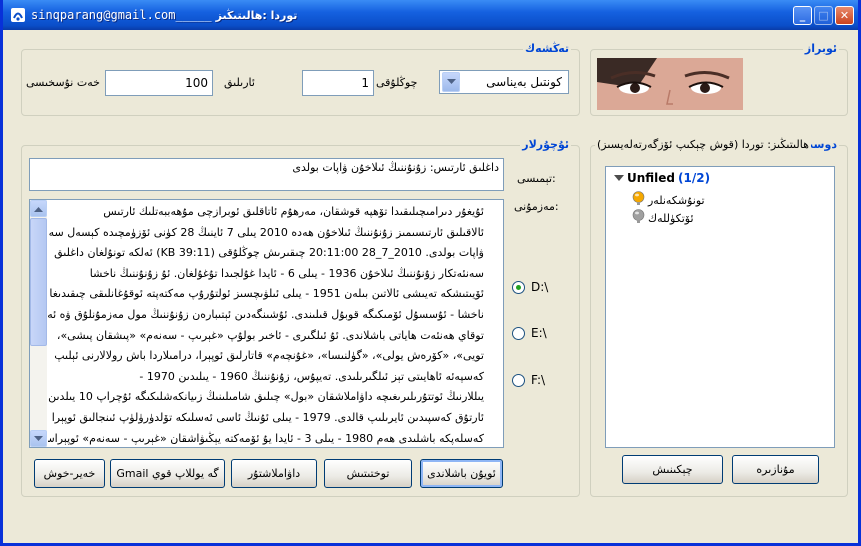  I want to click on collapse-triangle-icon, so click(619, 178).